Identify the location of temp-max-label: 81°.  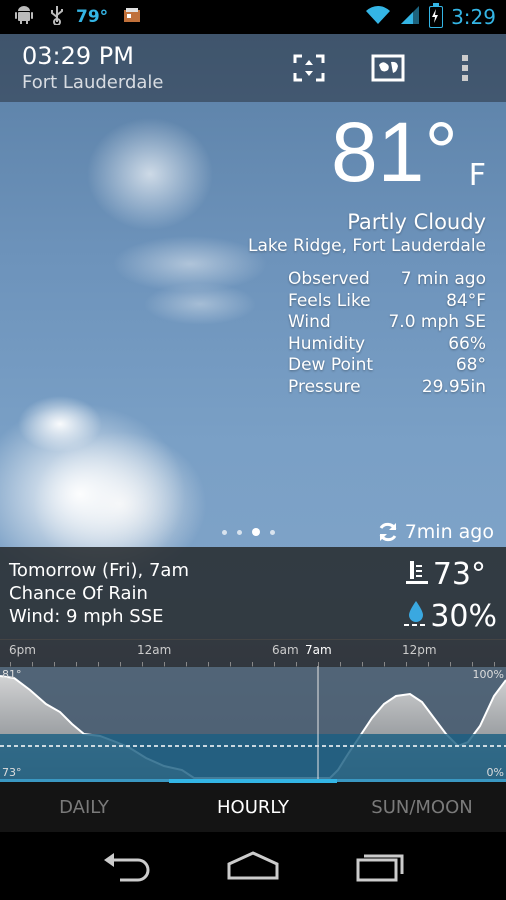
(12, 674).